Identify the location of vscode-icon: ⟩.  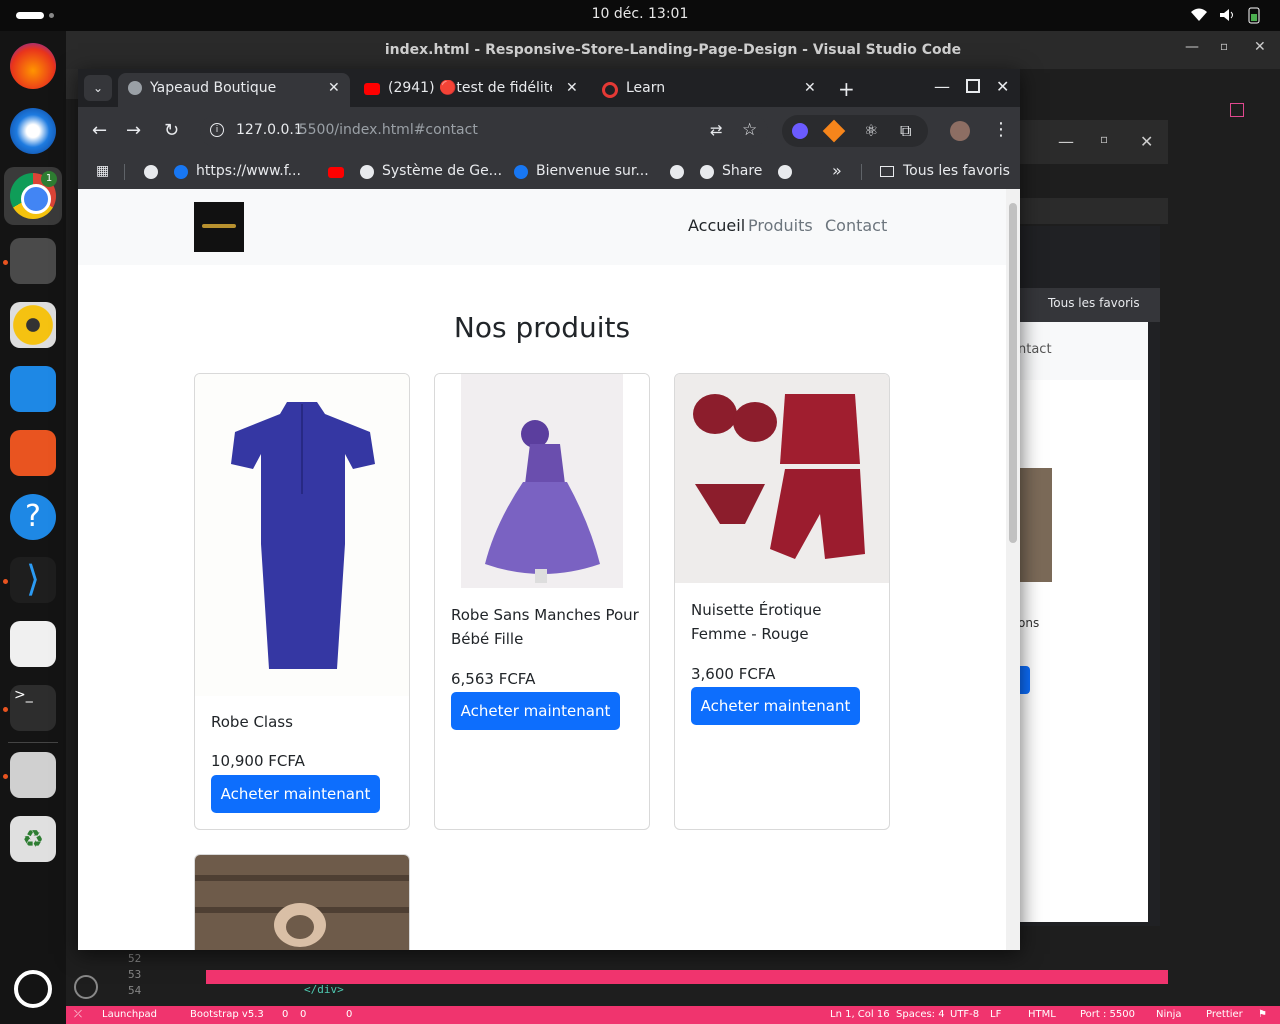
(33, 580).